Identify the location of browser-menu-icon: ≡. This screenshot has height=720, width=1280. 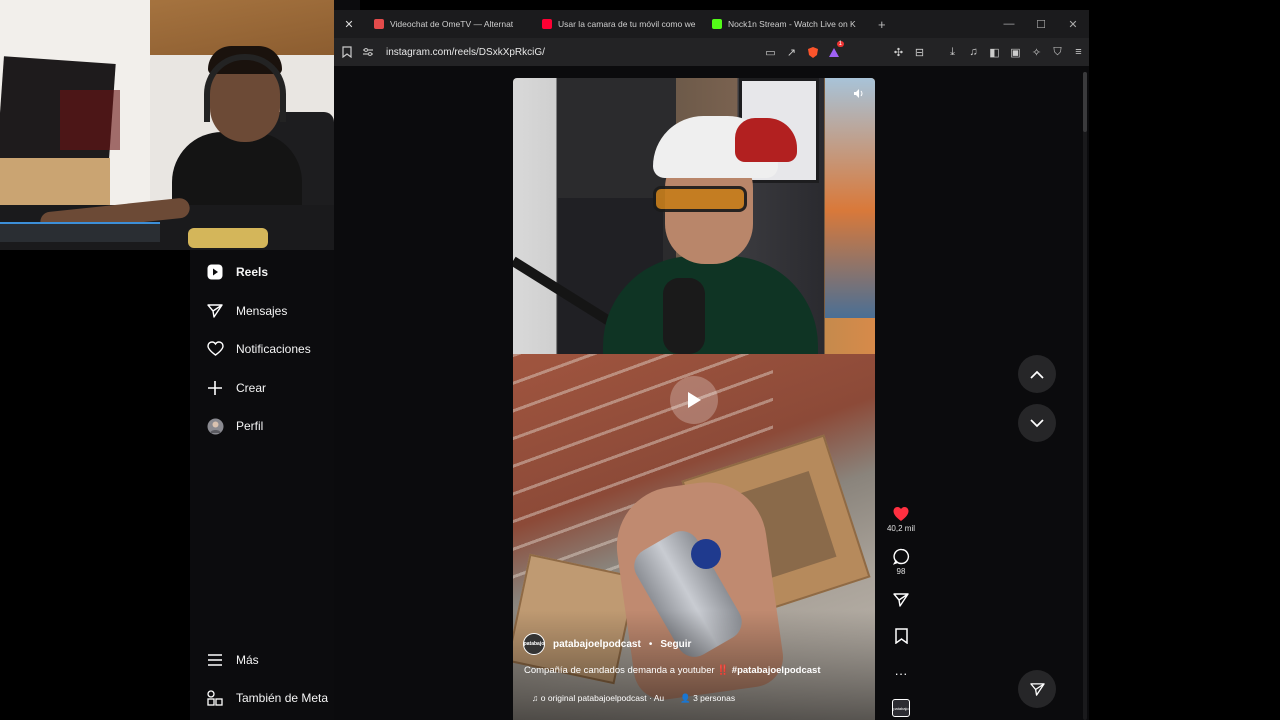
(1078, 52).